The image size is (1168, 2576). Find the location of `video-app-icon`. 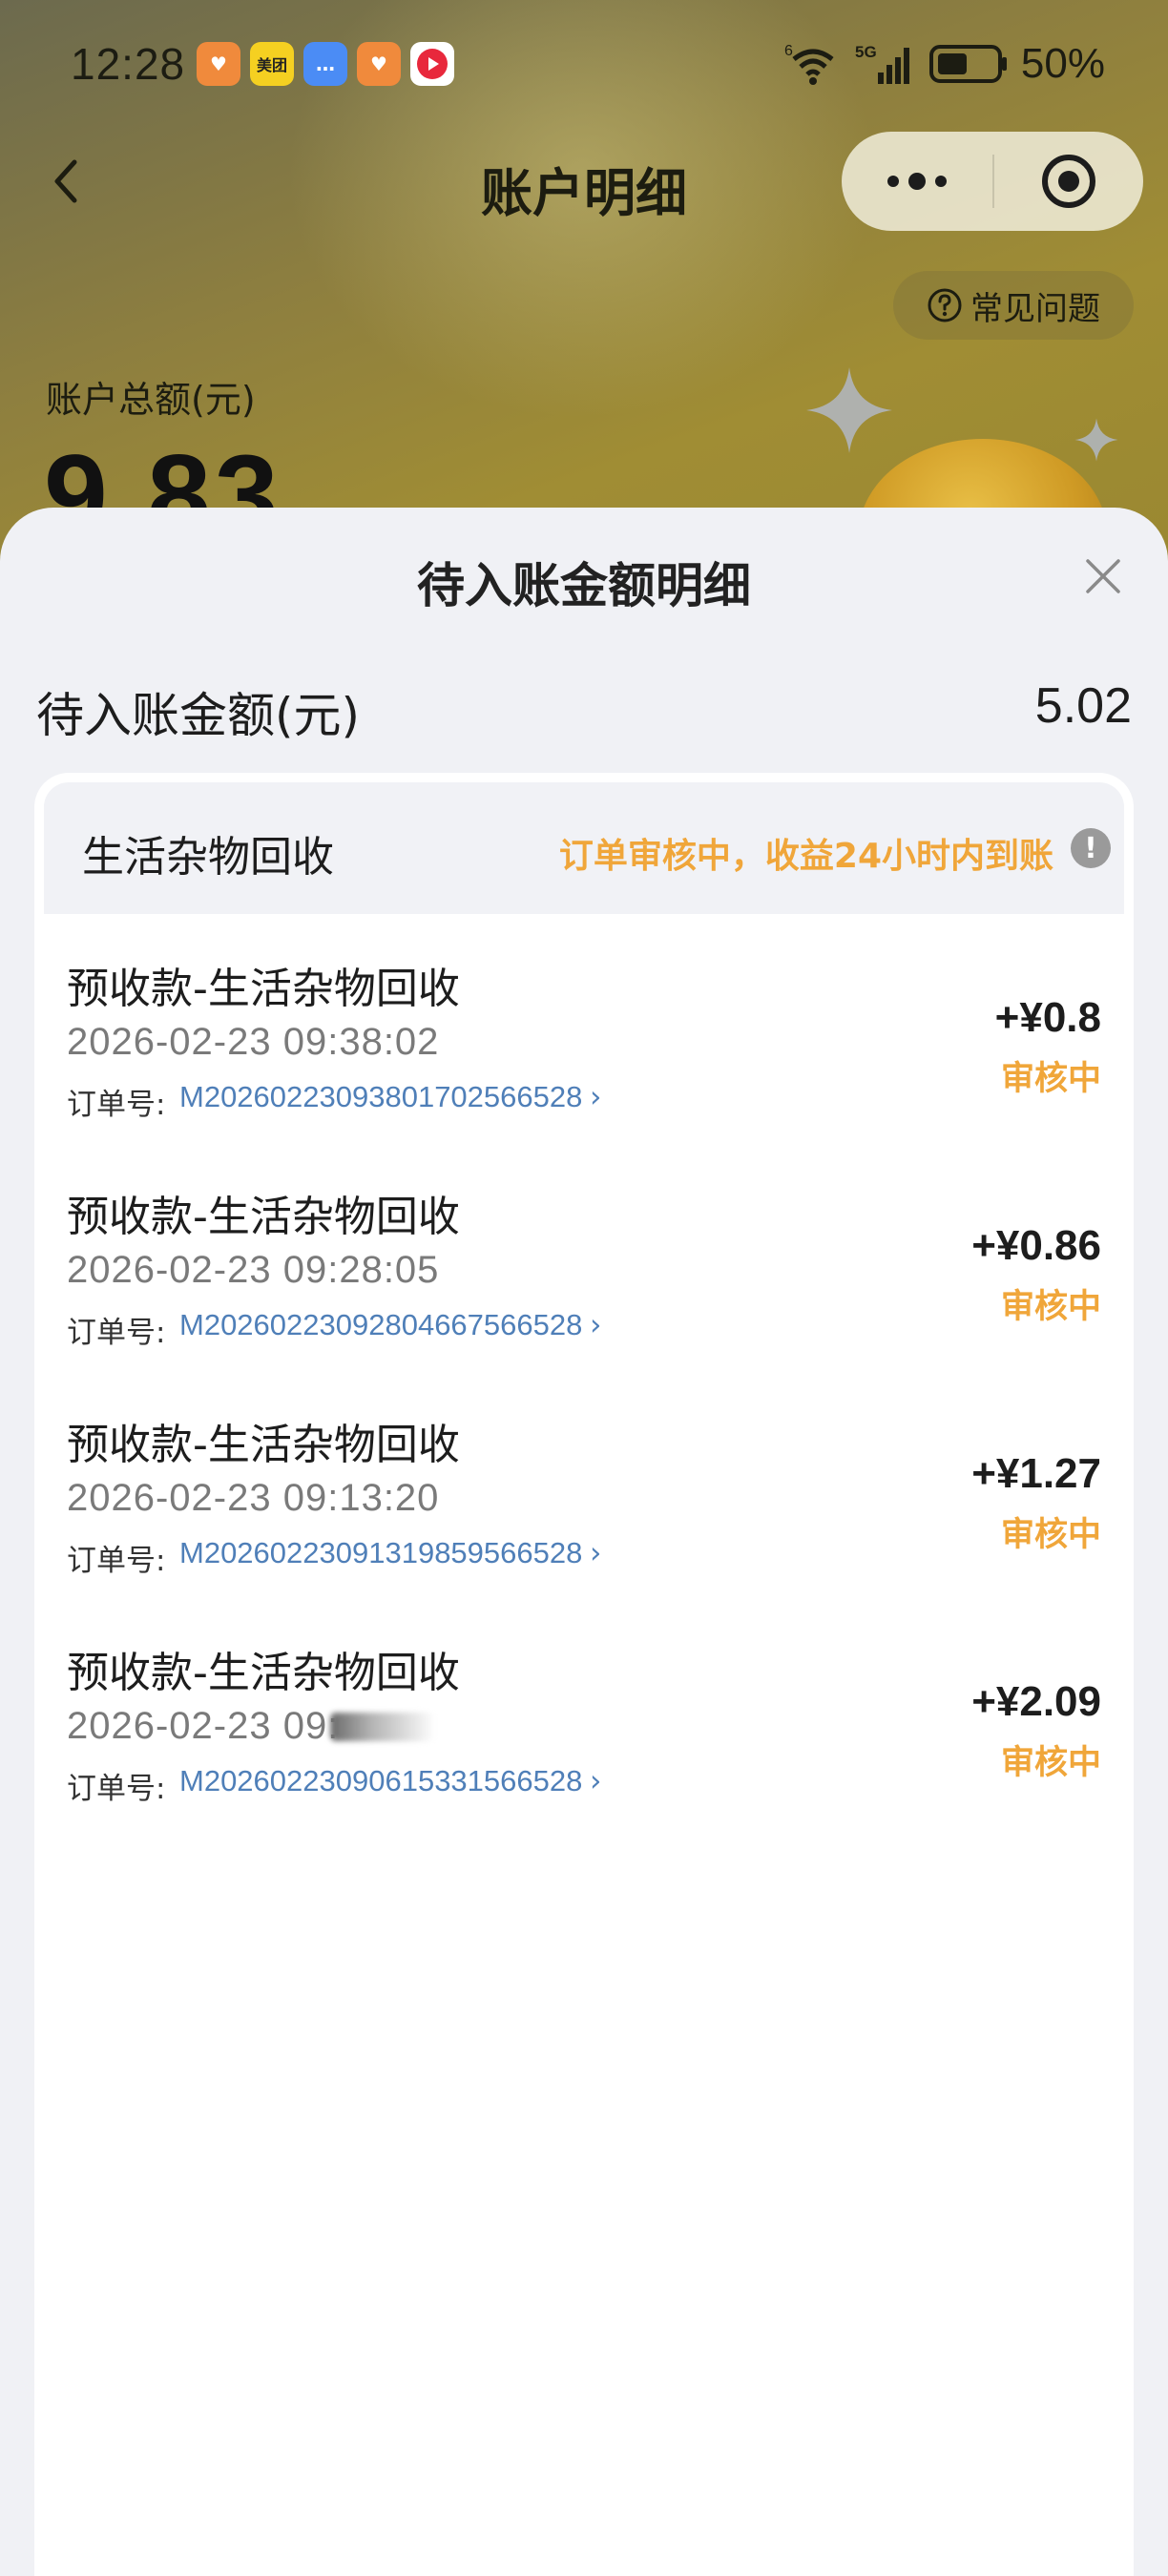

video-app-icon is located at coordinates (432, 64).